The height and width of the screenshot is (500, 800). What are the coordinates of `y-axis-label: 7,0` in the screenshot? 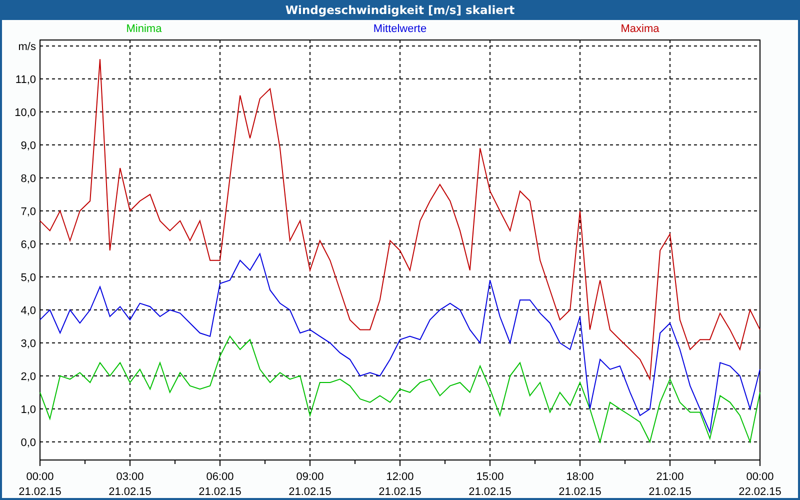 It's located at (28, 212).